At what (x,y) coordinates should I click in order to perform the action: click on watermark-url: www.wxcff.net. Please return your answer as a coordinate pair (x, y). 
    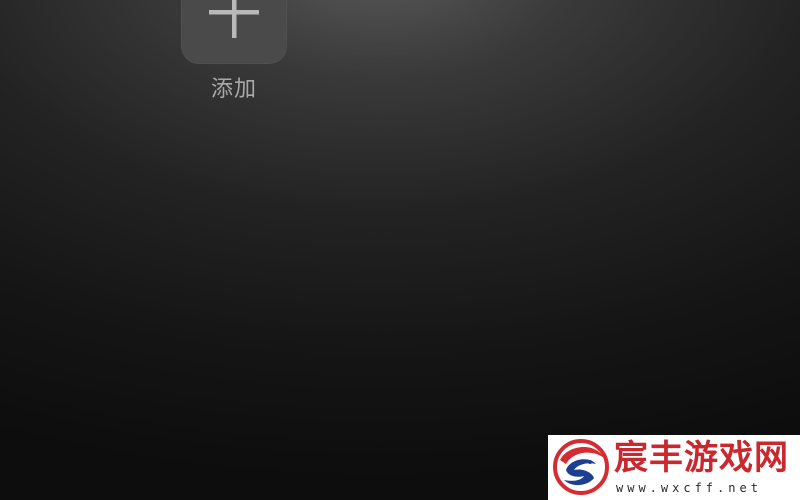
    Looking at the image, I should click on (689, 488).